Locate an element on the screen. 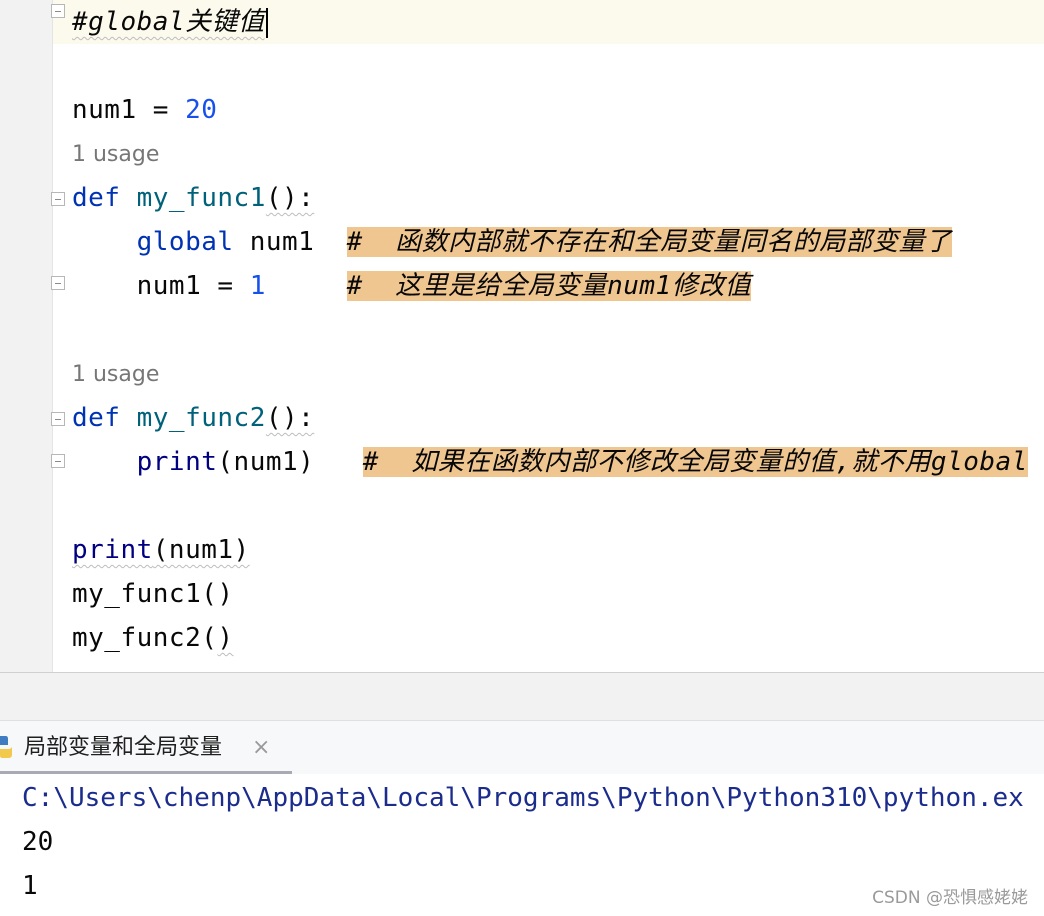 Image resolution: width=1044 pixels, height=916 pixels. watermark: CSDN @恐惧感姥姥 is located at coordinates (950, 898).